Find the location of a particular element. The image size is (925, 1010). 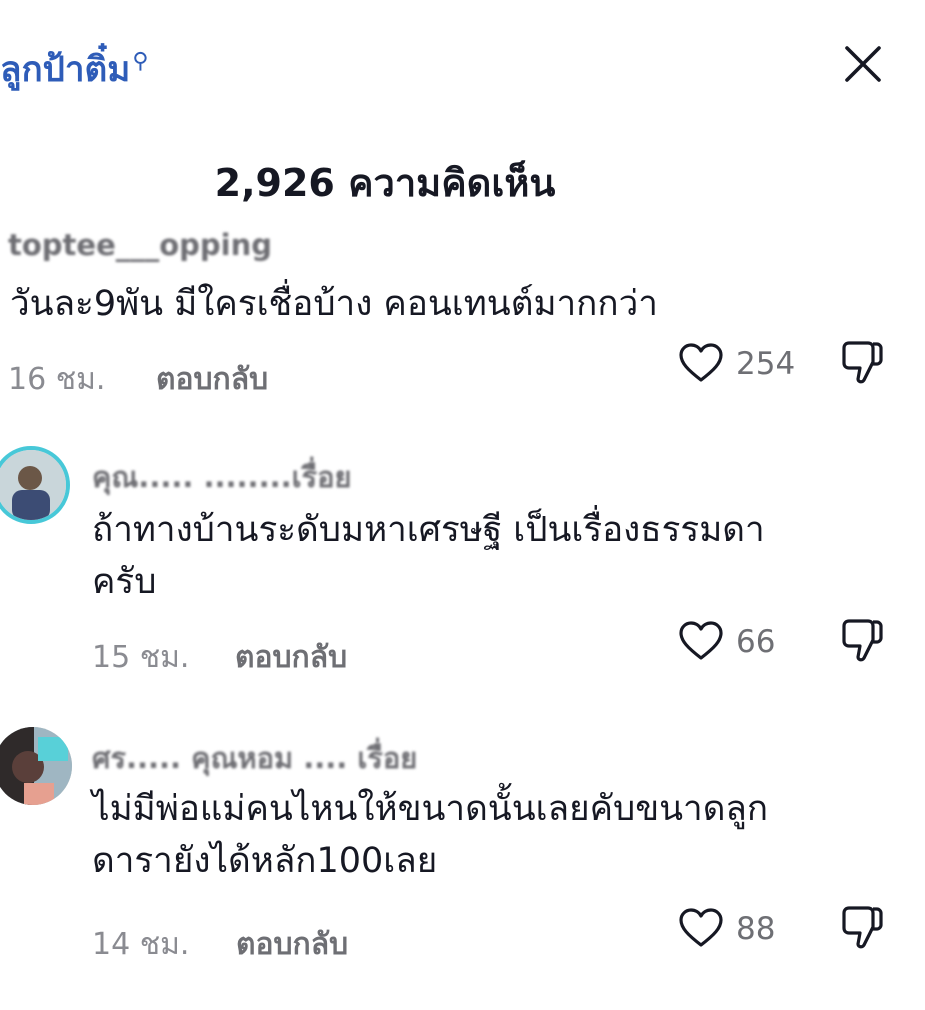

comment-text: วันละ9พัน มีใครเชื่อบ้าง คอนเทนต์มากกว่า is located at coordinates (334, 304).